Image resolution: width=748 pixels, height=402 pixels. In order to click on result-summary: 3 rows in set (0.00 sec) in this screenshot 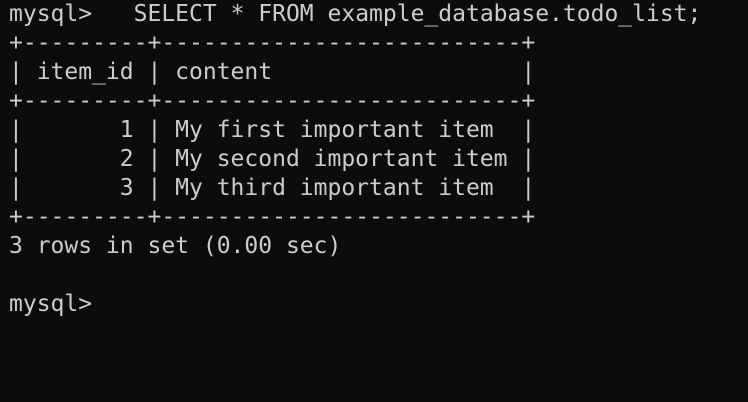, I will do `click(175, 246)`.